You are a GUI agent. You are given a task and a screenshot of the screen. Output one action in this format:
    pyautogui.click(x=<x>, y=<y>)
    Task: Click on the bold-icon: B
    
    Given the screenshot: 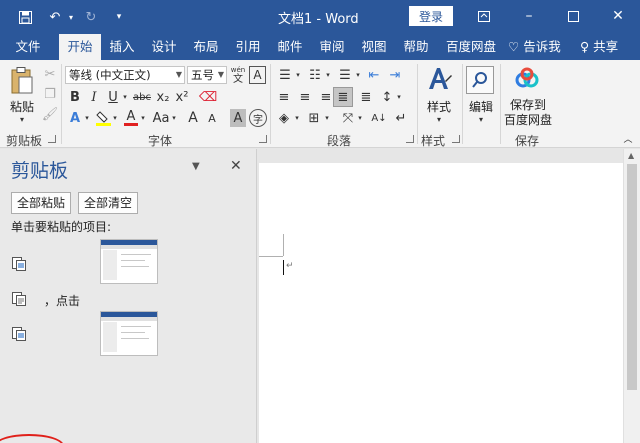 What is the action you would take?
    pyautogui.click(x=75, y=97)
    